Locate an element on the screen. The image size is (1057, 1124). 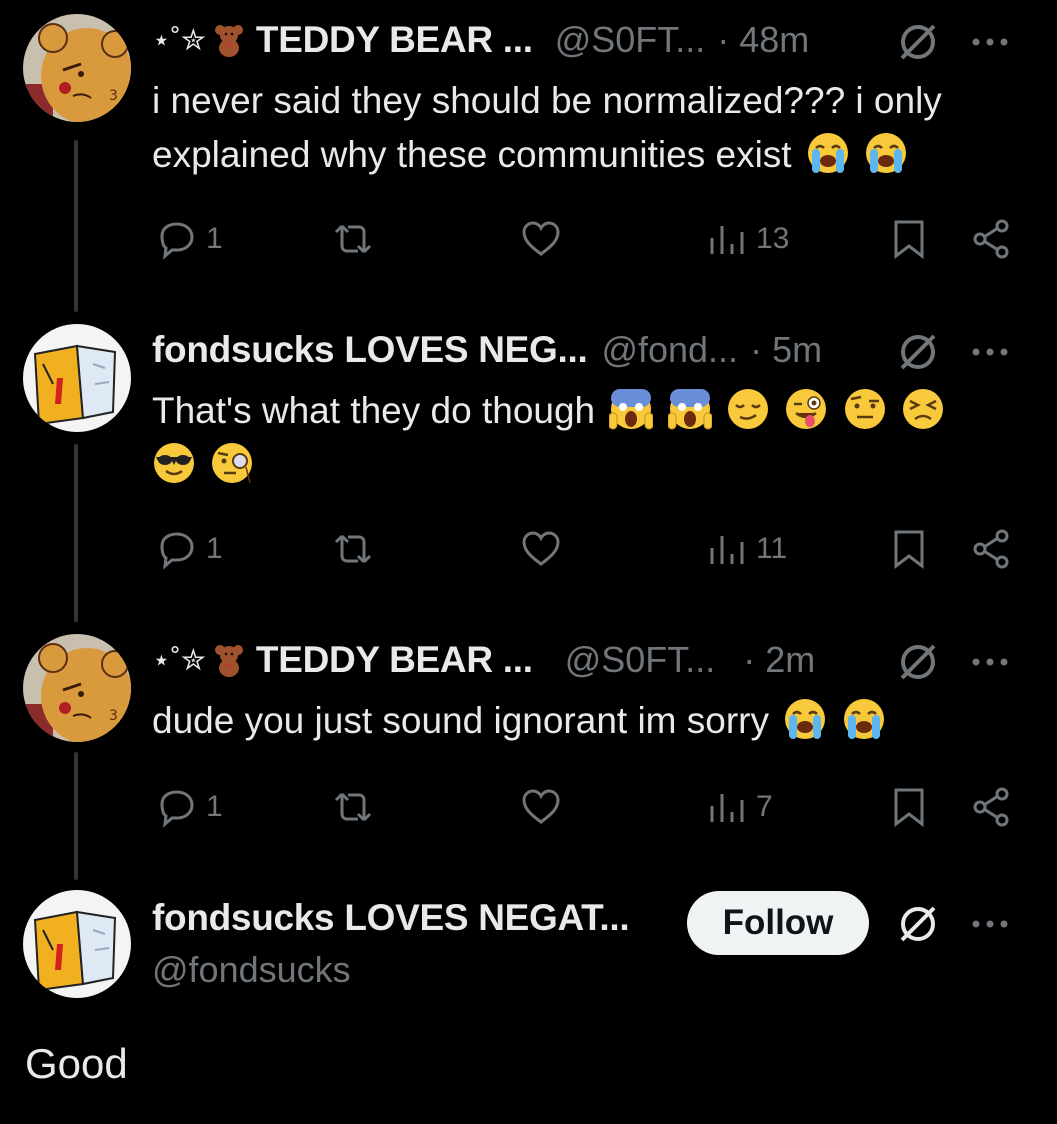
view-count: 11 is located at coordinates (772, 548).